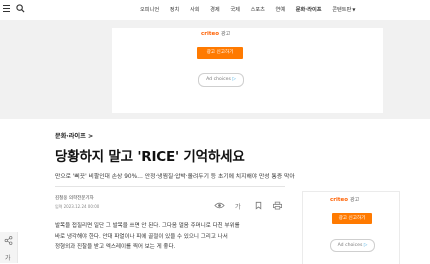  Describe the element at coordinates (9, 247) in the screenshot. I see `left-share-rail: 가` at that location.